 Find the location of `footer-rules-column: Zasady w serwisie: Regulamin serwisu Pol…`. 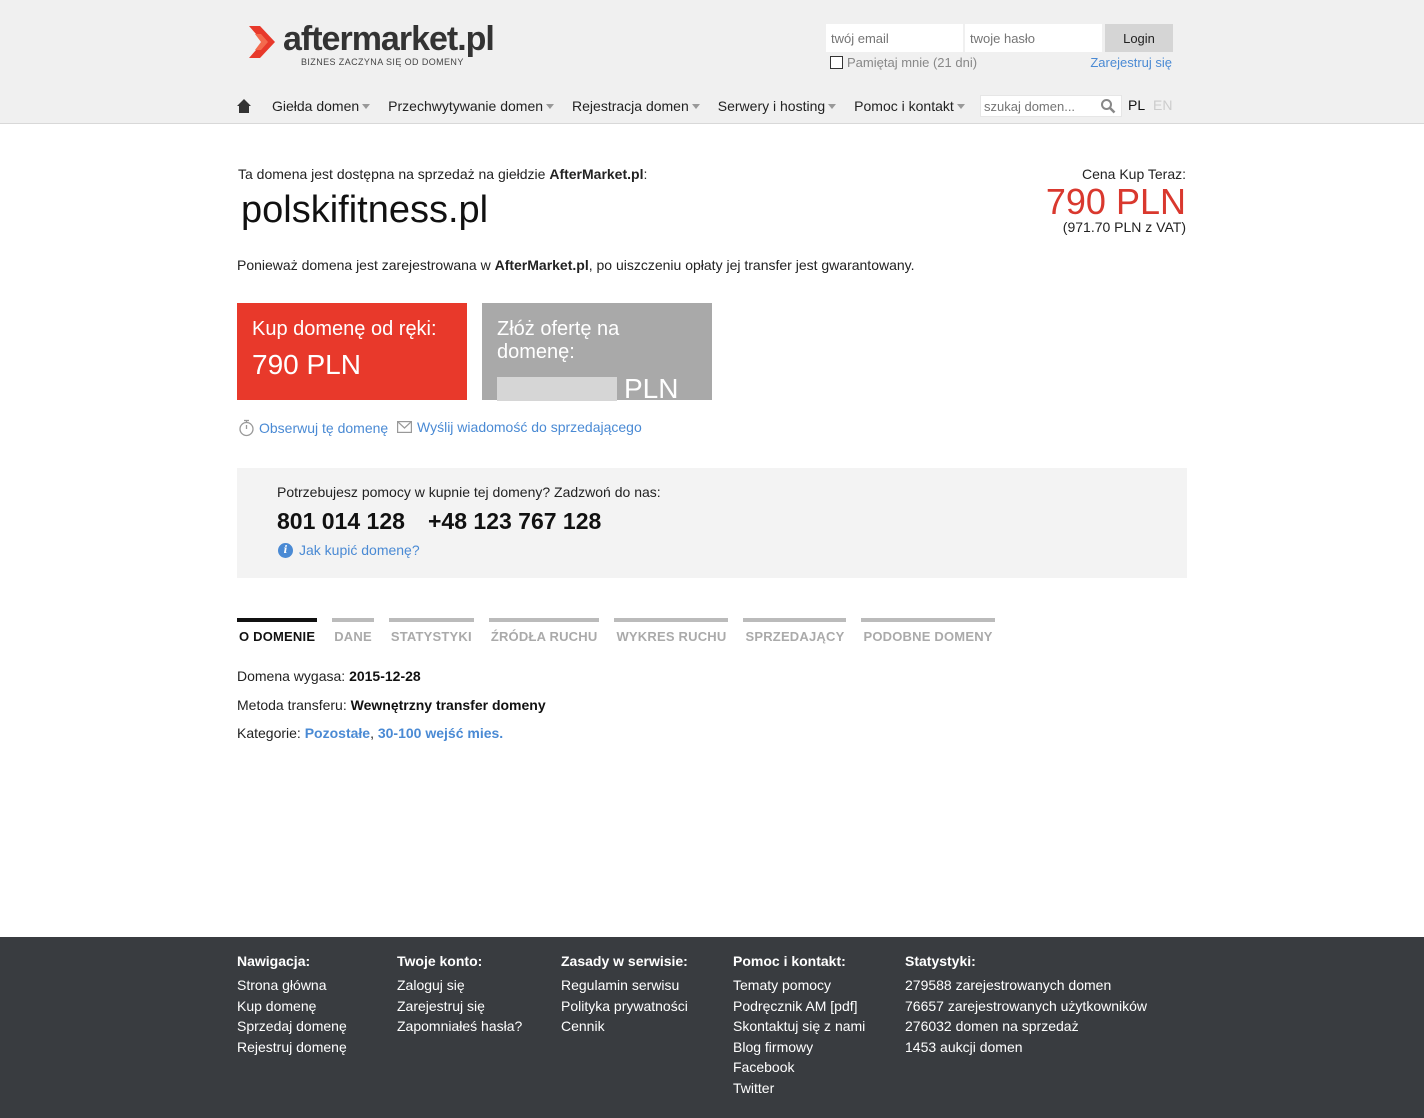

footer-rules-column: Zasady w serwisie: Regulamin serwisu Pol… is located at coordinates (624, 995).